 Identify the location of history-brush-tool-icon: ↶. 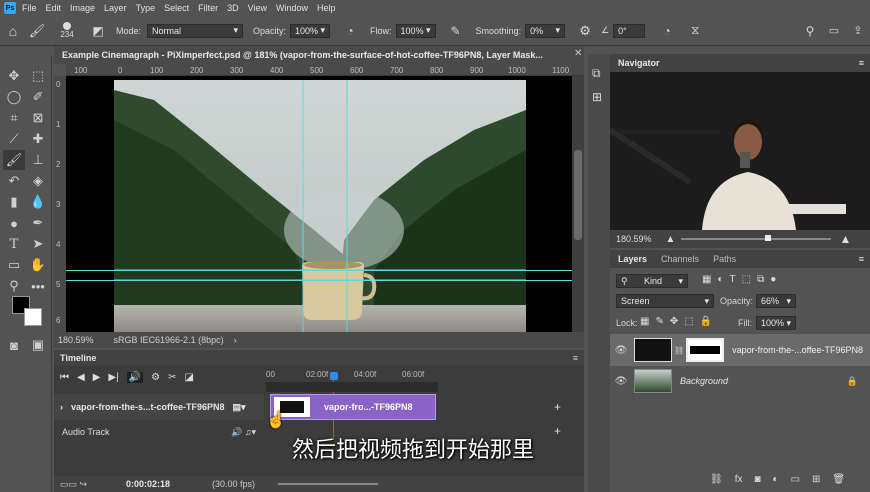
(14, 181).